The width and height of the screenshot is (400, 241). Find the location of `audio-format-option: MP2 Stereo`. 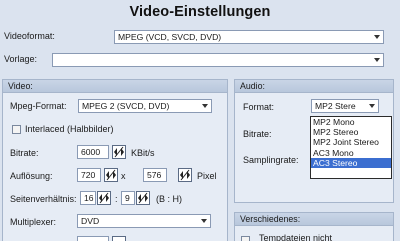

audio-format-option: MP2 Stereo is located at coordinates (351, 132).